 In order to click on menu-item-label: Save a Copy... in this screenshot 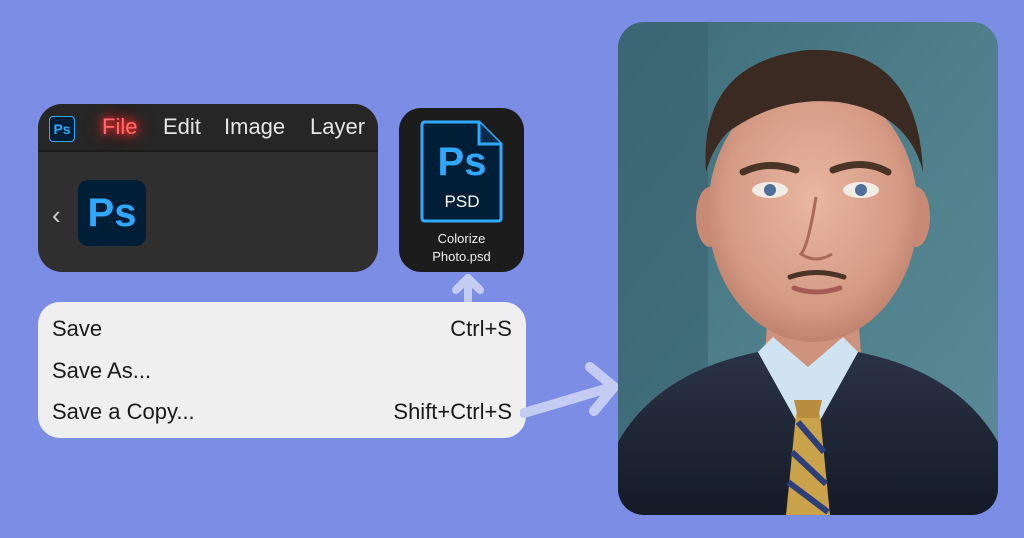, I will do `click(123, 411)`.